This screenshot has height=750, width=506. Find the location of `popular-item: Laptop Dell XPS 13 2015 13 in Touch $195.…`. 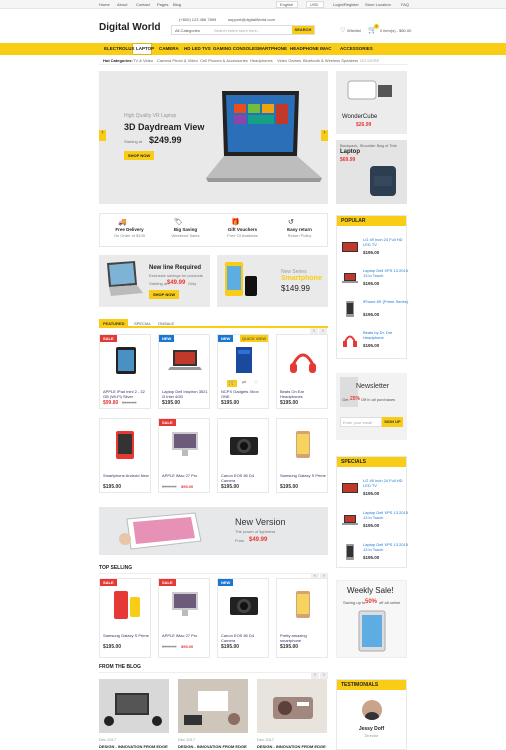

popular-item: Laptop Dell XPS 13 2015 13 in Touch $195.… is located at coordinates (375, 279).